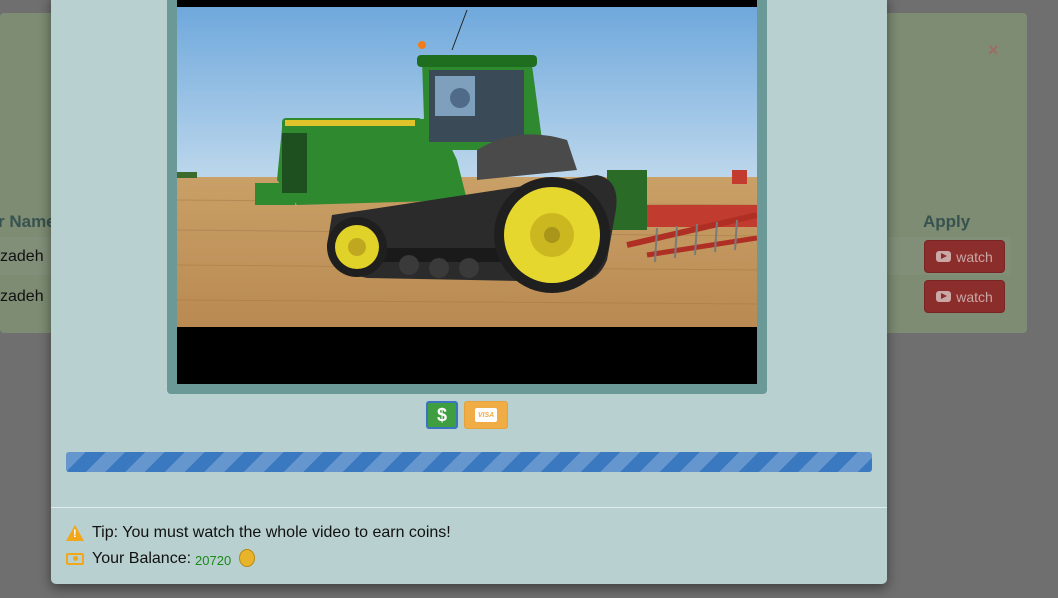  What do you see at coordinates (246, 558) in the screenshot?
I see `coin-icon` at bounding box center [246, 558].